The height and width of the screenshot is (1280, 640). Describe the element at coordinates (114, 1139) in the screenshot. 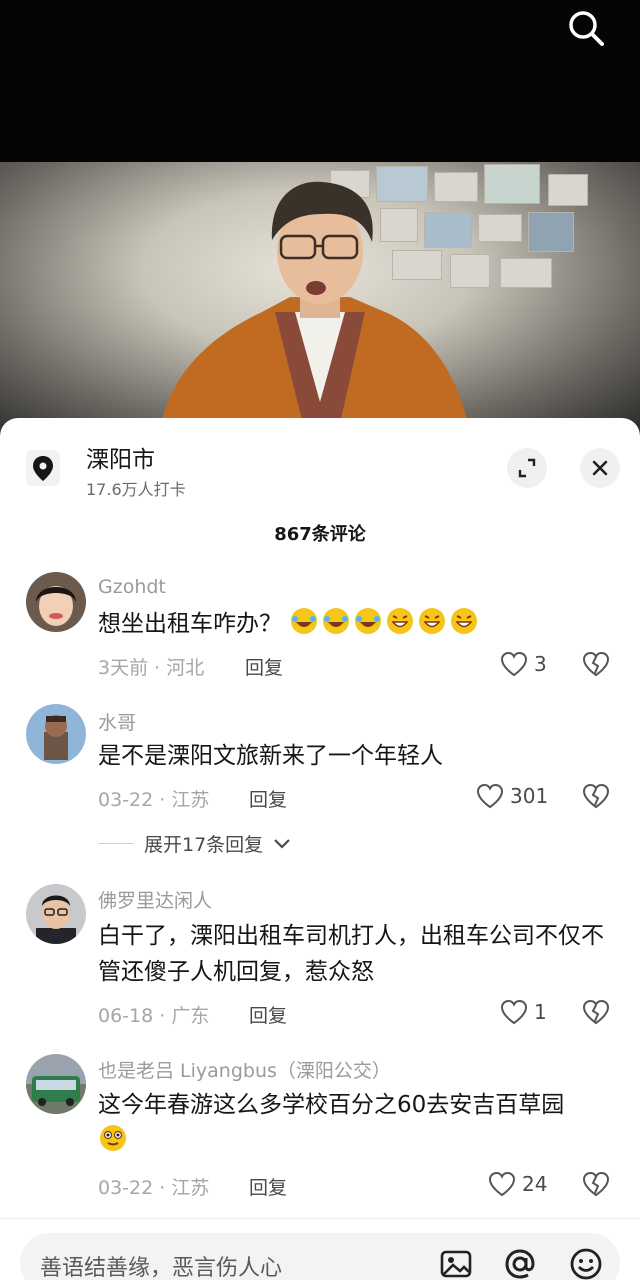

I see `smirk-emoji-icon` at that location.